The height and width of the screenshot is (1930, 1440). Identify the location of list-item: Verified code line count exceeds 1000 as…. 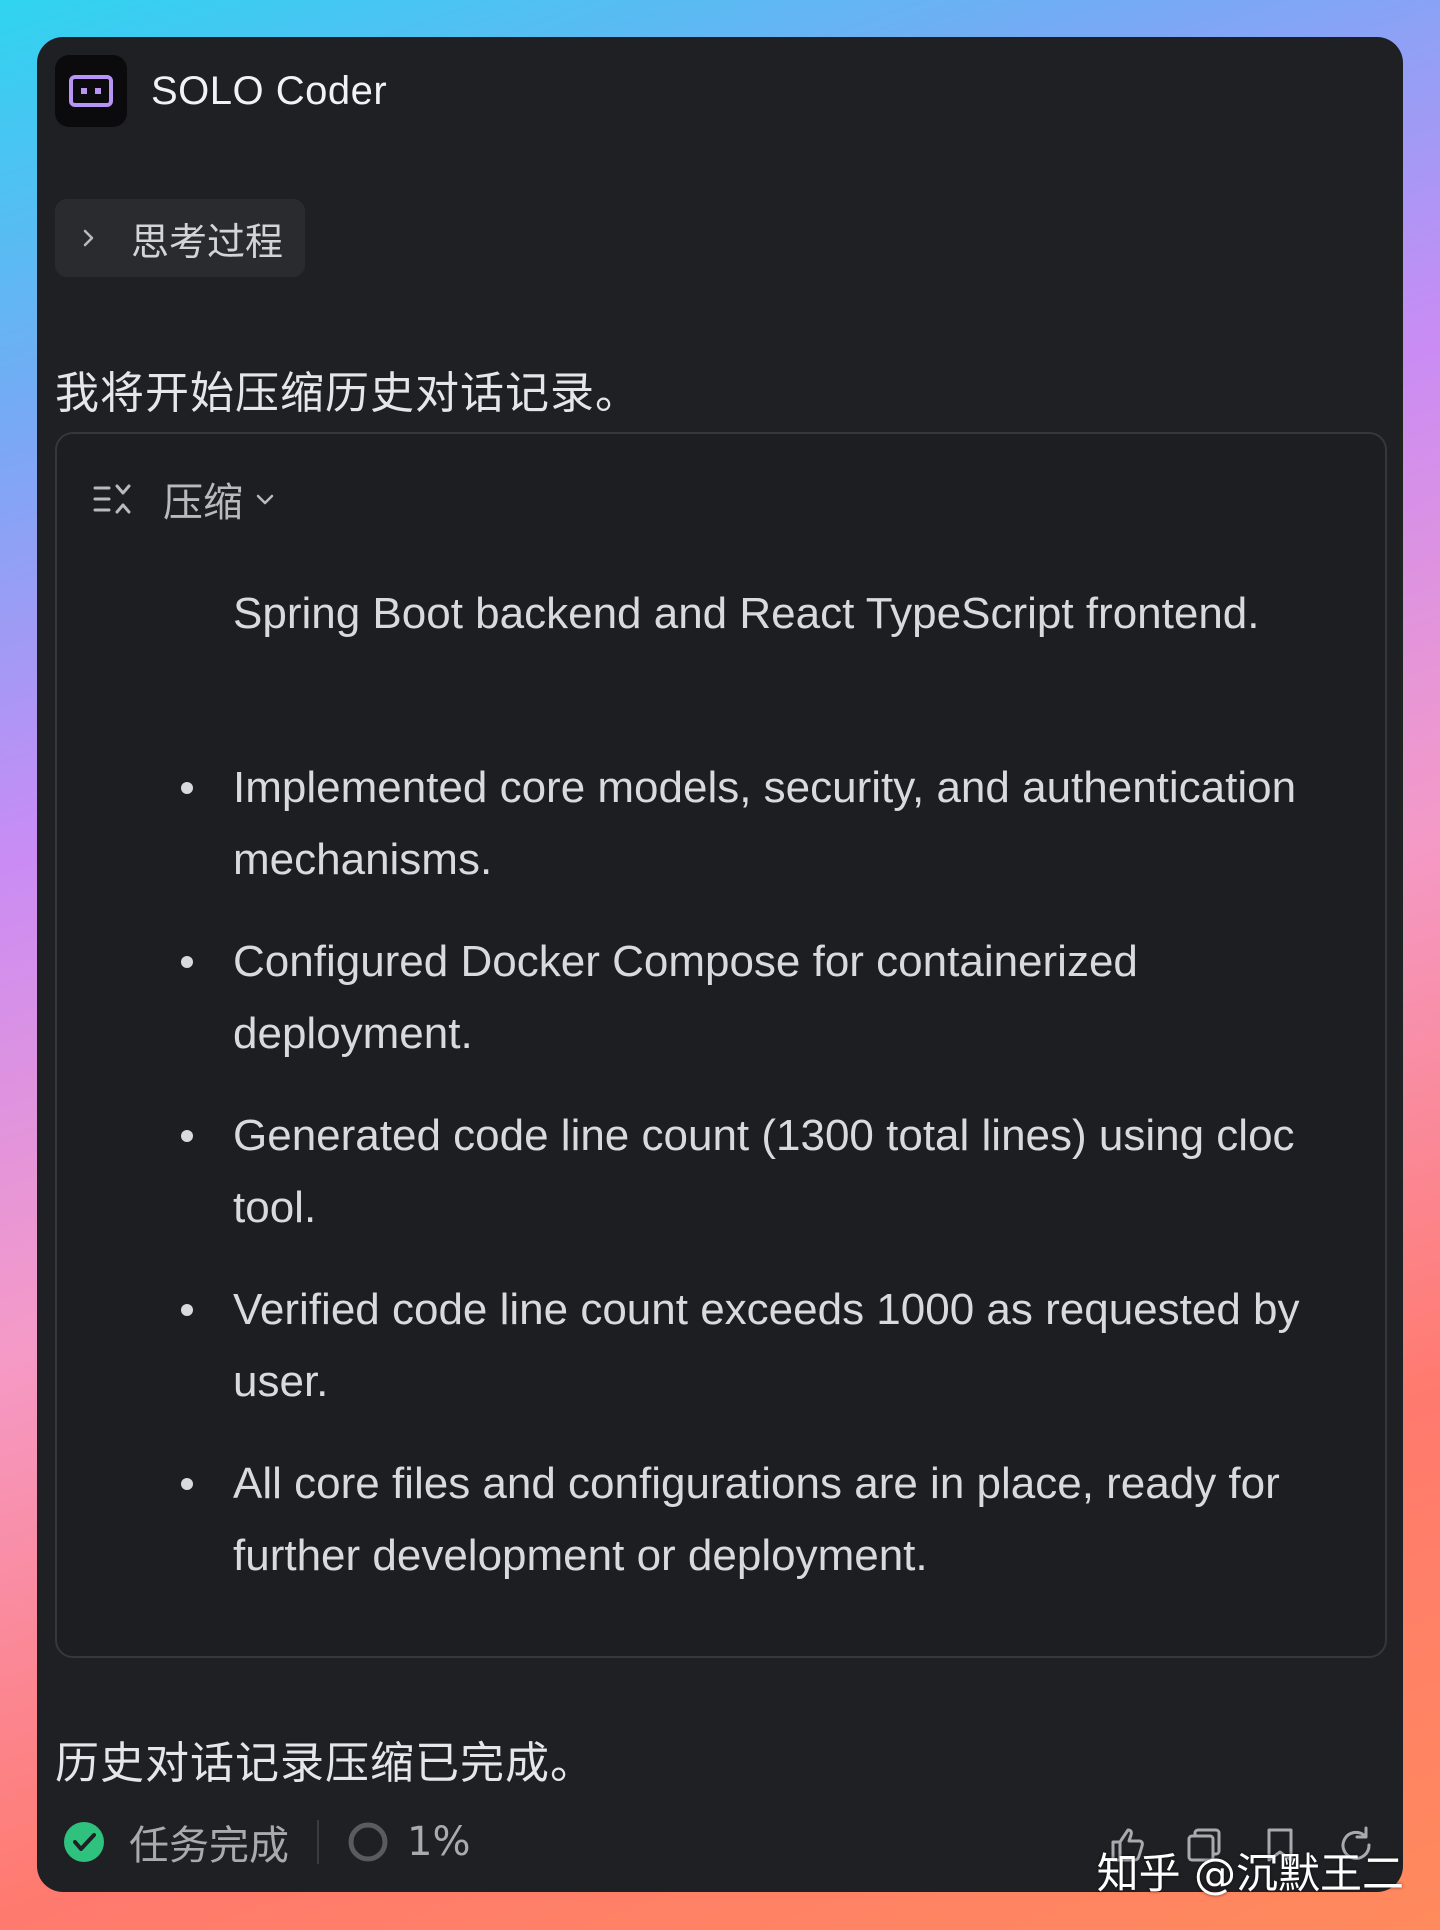
(690, 1346).